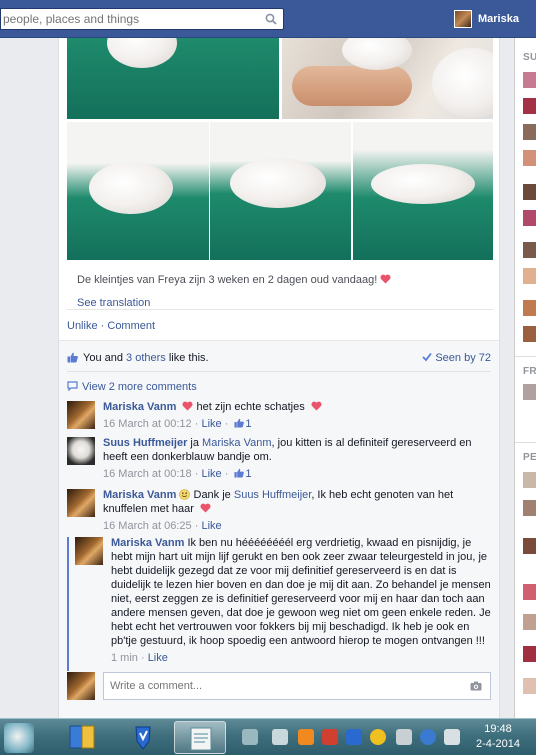  I want to click on comment-text: het zijn echte schatjes, so click(250, 407).